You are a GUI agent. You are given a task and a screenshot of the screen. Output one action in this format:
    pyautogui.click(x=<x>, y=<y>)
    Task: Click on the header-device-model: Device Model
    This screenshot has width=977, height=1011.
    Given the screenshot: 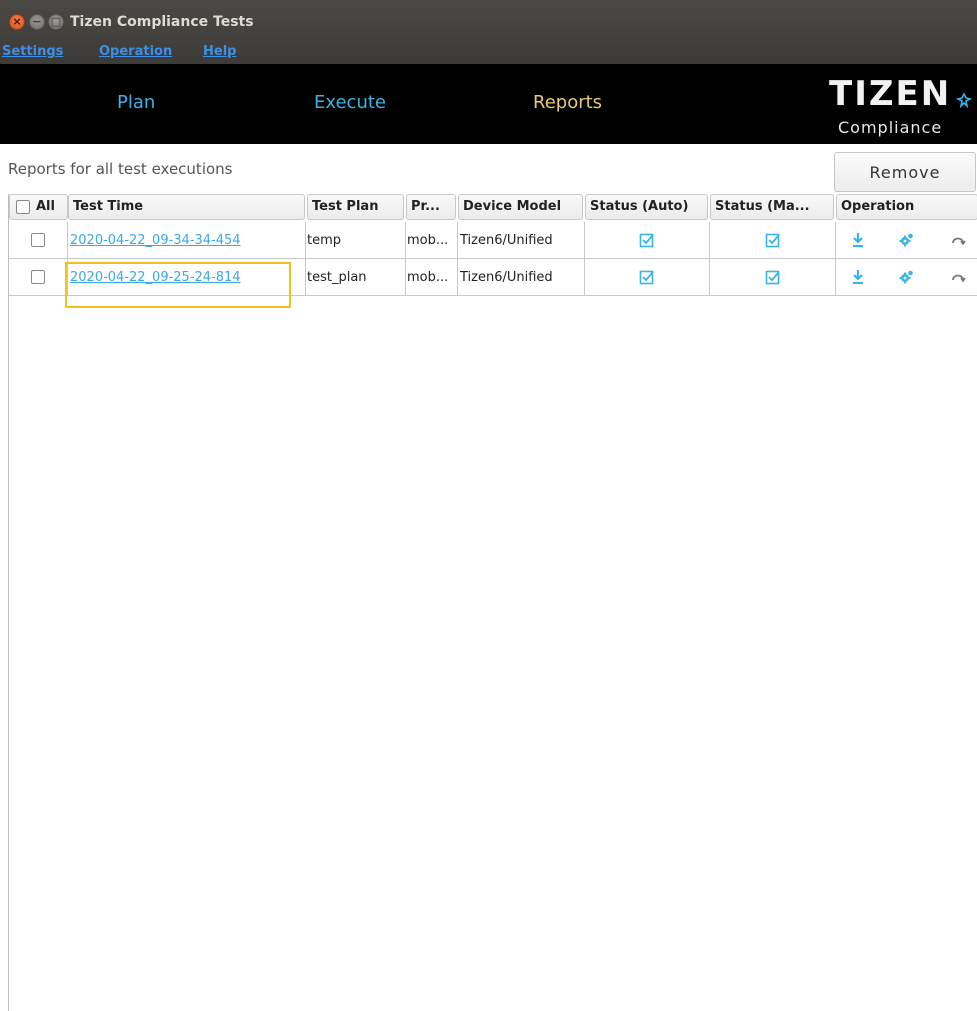 What is the action you would take?
    pyautogui.click(x=520, y=207)
    